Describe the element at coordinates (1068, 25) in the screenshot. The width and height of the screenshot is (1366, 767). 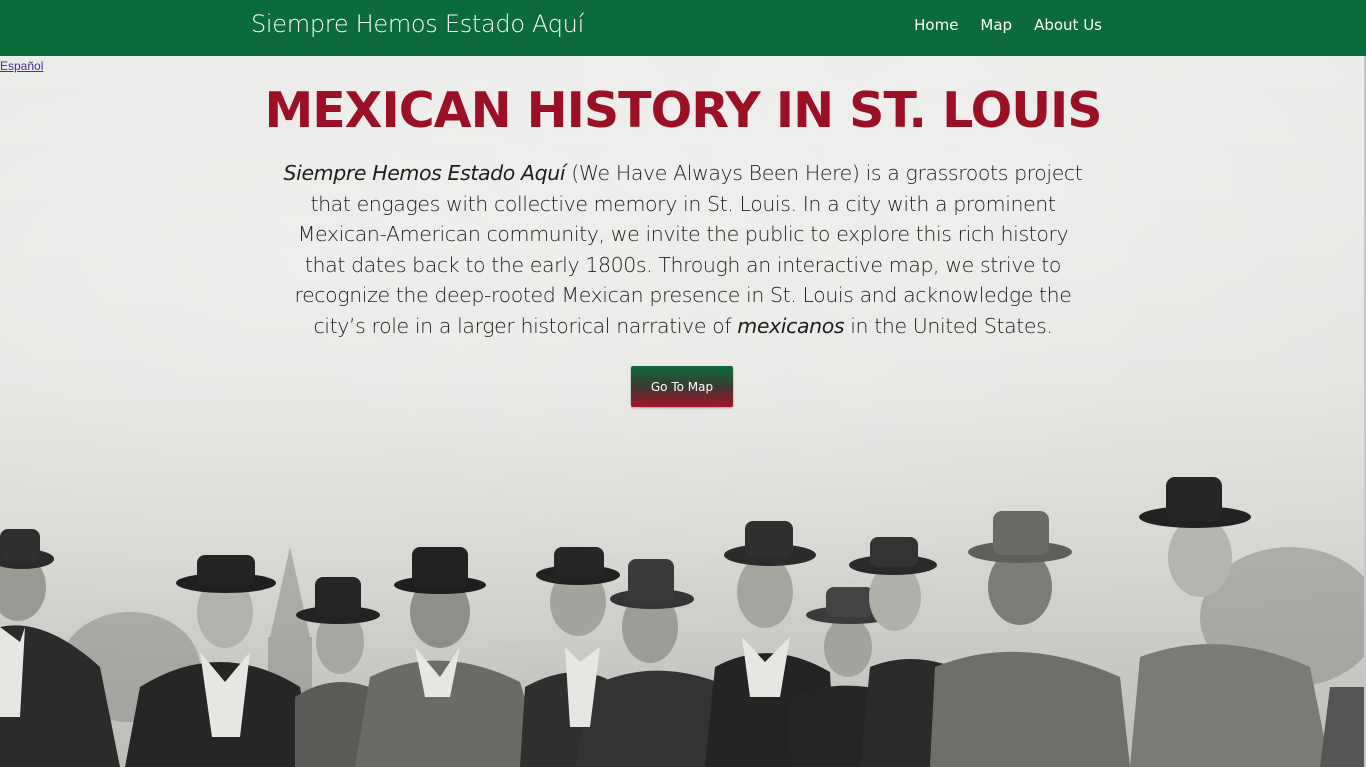
I see `nav-about-link: About Us` at that location.